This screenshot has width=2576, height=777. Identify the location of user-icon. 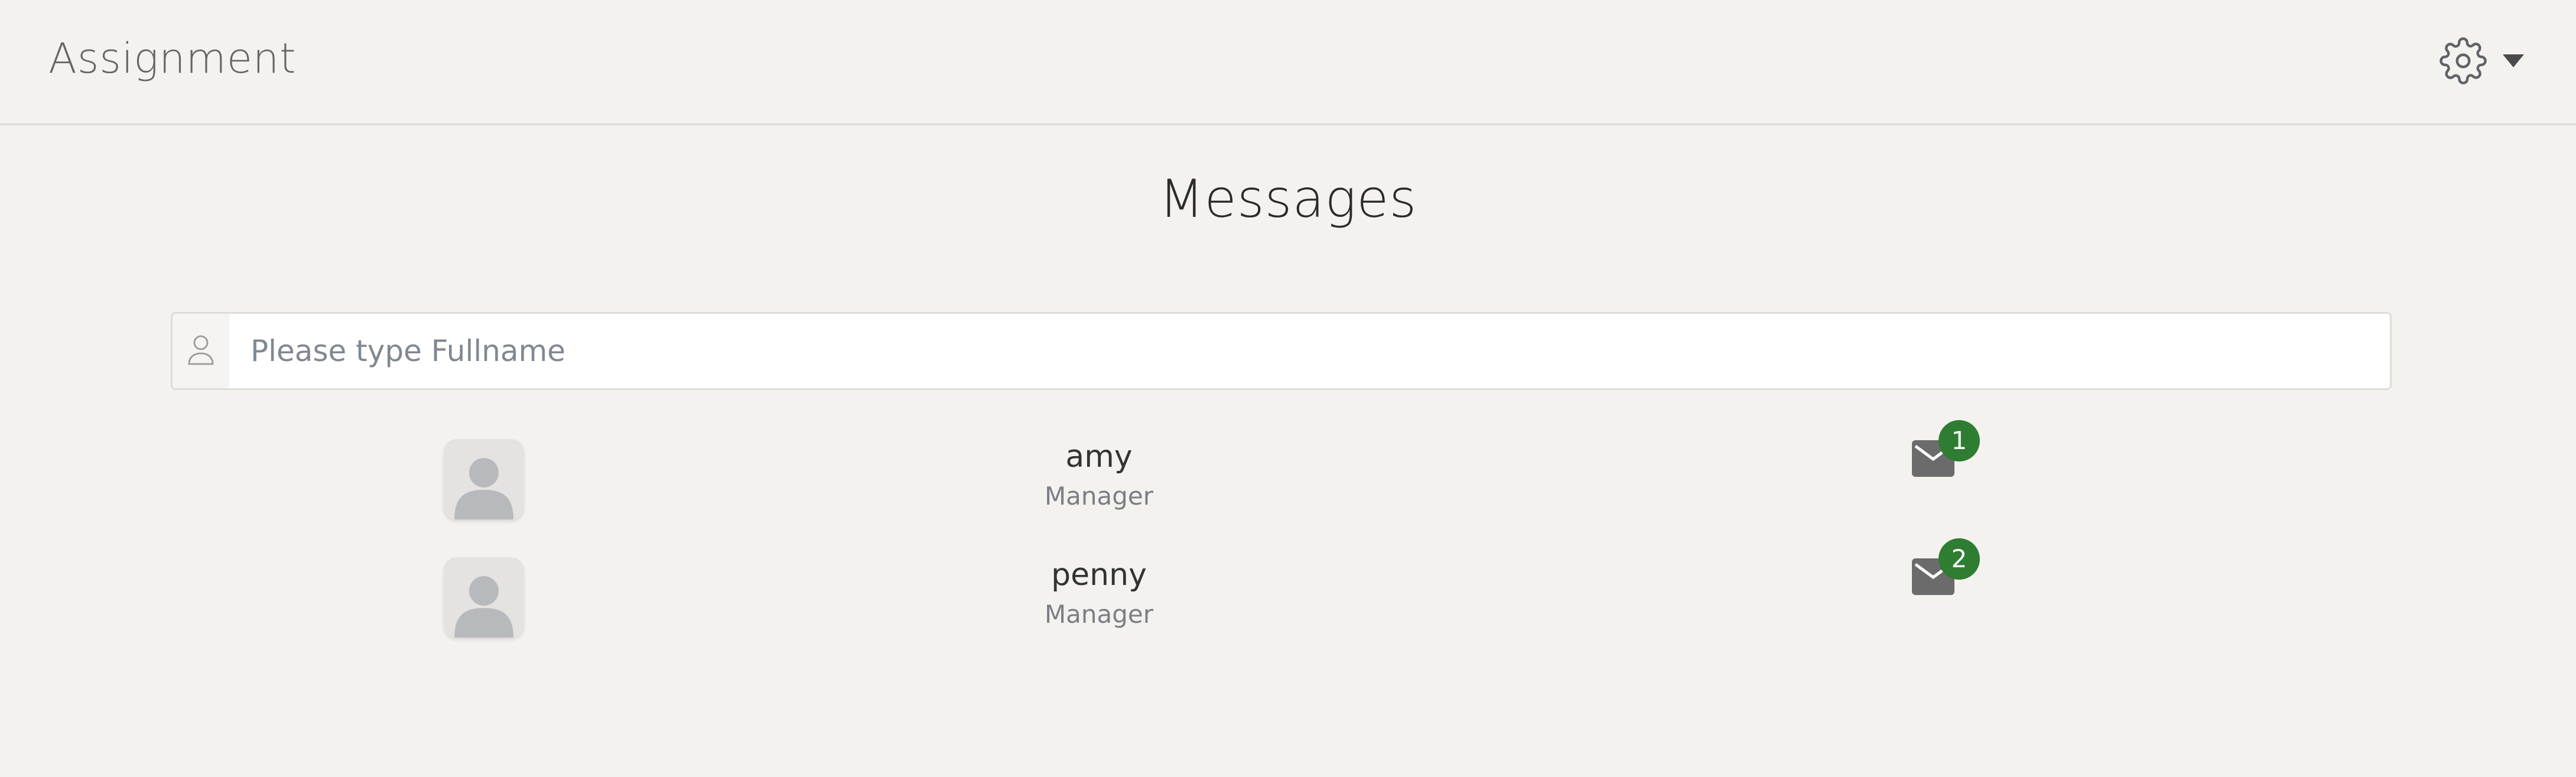
(201, 351).